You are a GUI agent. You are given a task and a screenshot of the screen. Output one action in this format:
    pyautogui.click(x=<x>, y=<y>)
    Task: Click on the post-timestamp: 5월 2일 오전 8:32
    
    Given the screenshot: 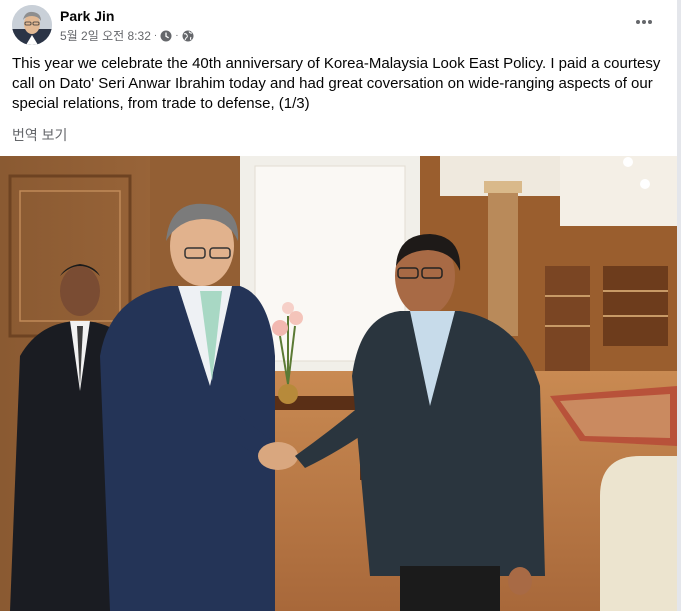 What is the action you would take?
    pyautogui.click(x=105, y=35)
    